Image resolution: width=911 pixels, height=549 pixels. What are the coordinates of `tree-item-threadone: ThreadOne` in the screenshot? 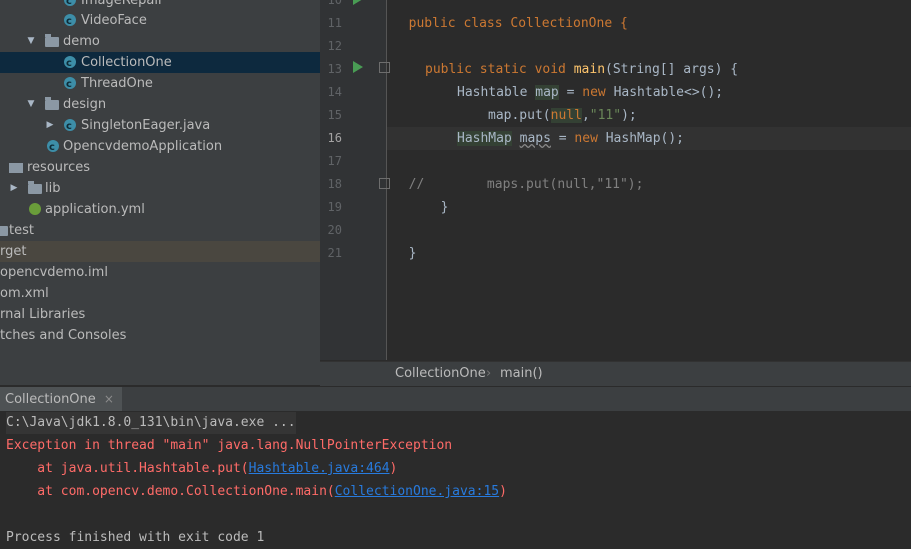 It's located at (160, 84).